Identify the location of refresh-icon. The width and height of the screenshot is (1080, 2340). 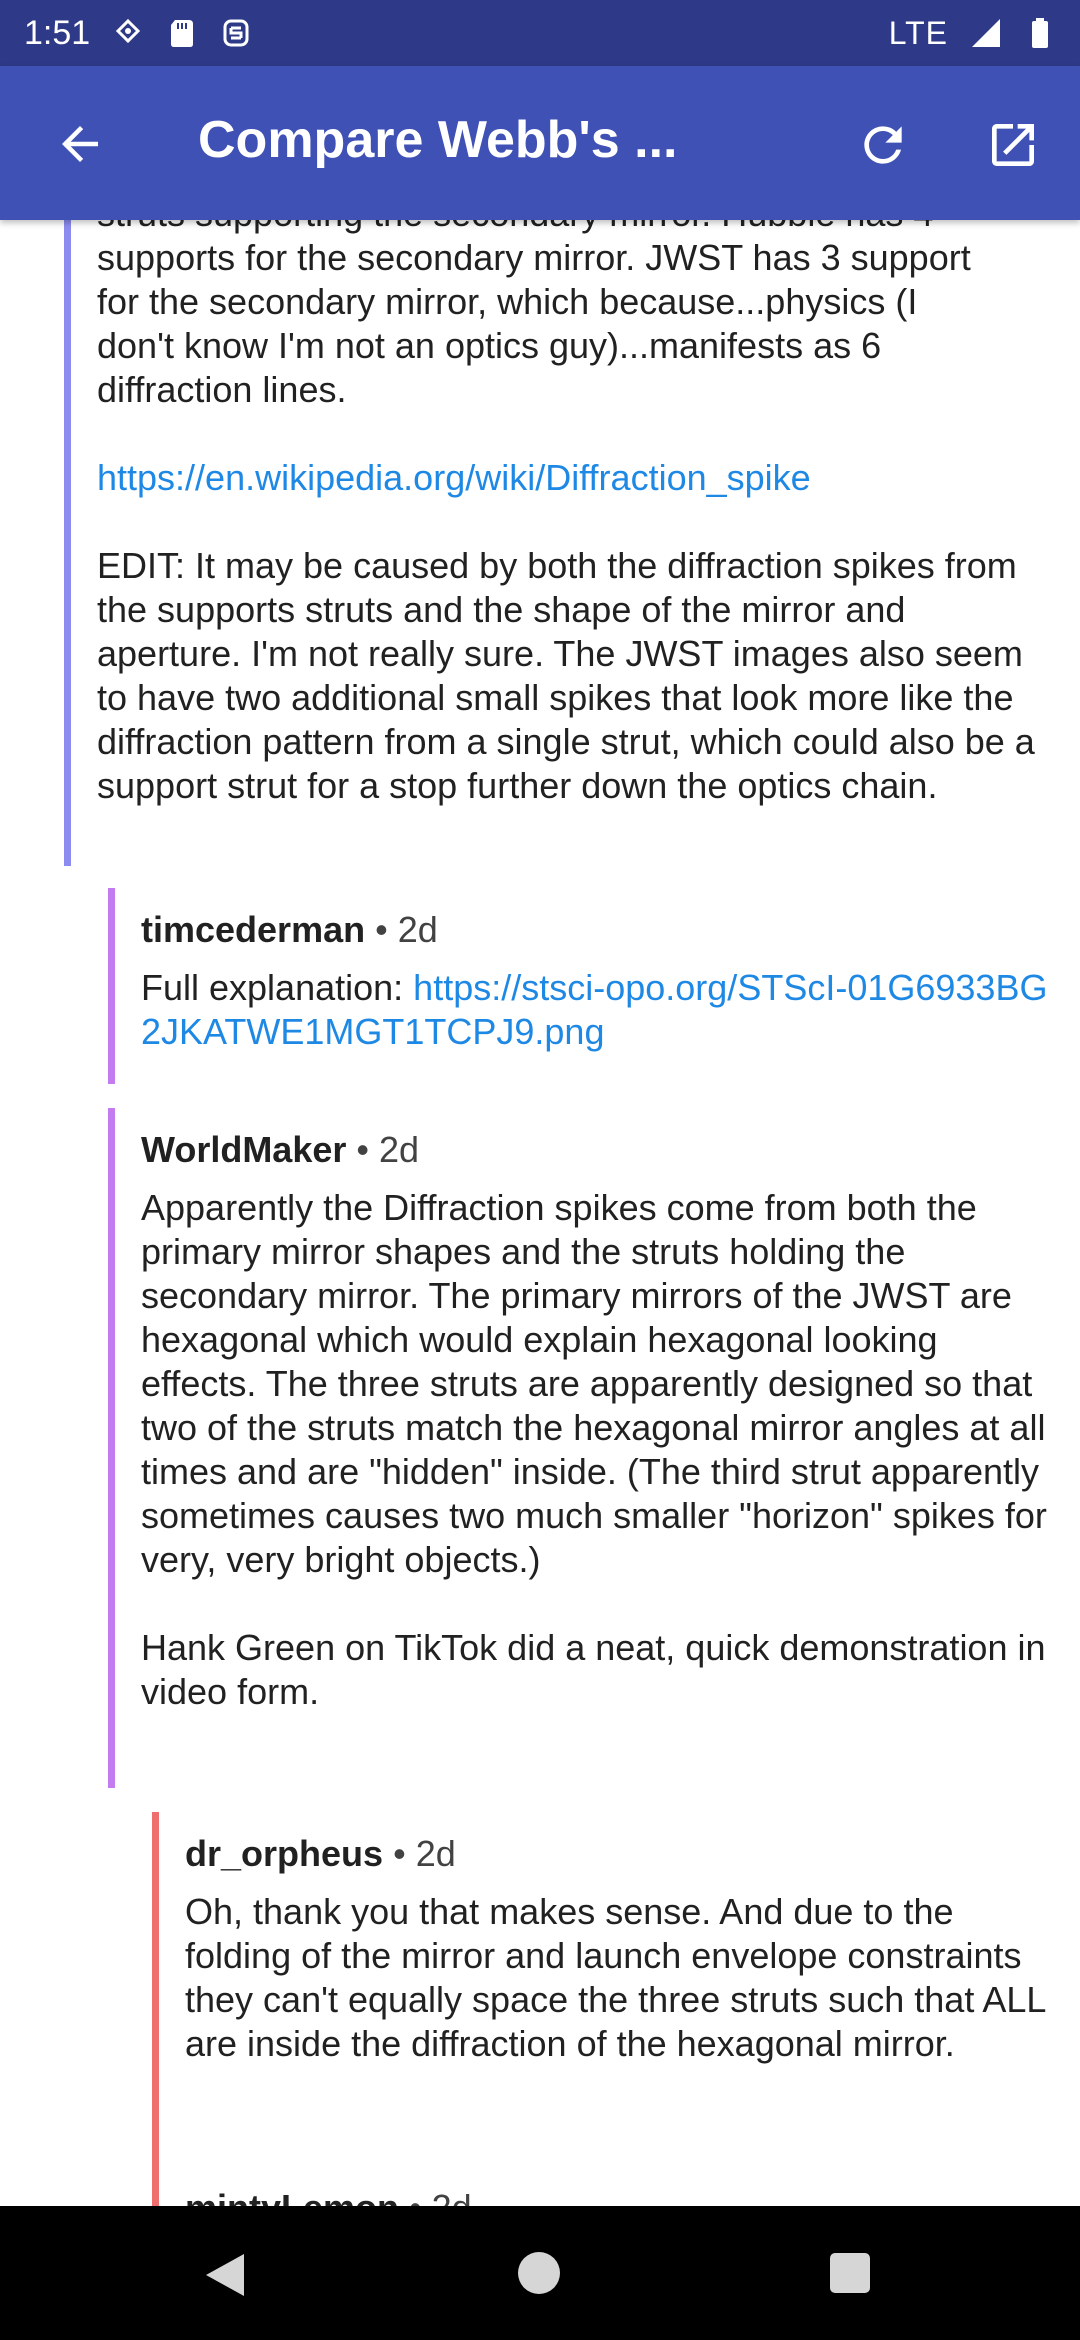
(883, 145).